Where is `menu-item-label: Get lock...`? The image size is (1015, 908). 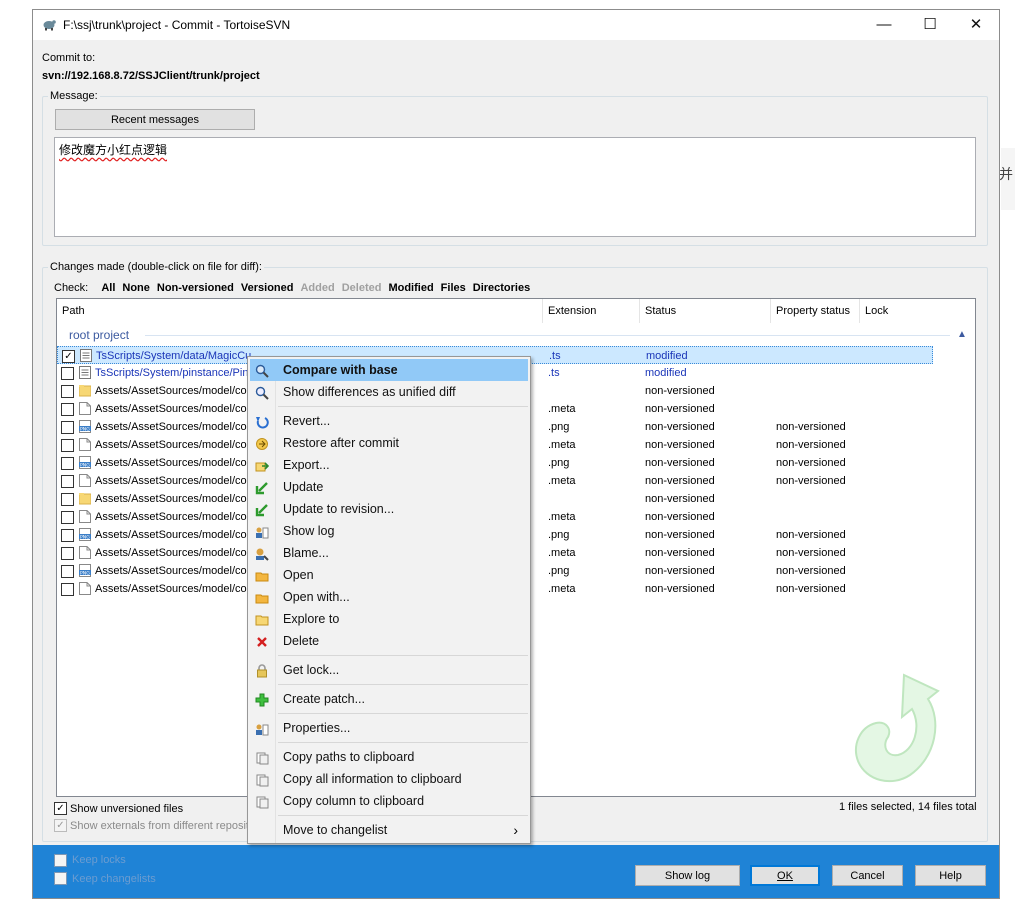
menu-item-label: Get lock... is located at coordinates (311, 670).